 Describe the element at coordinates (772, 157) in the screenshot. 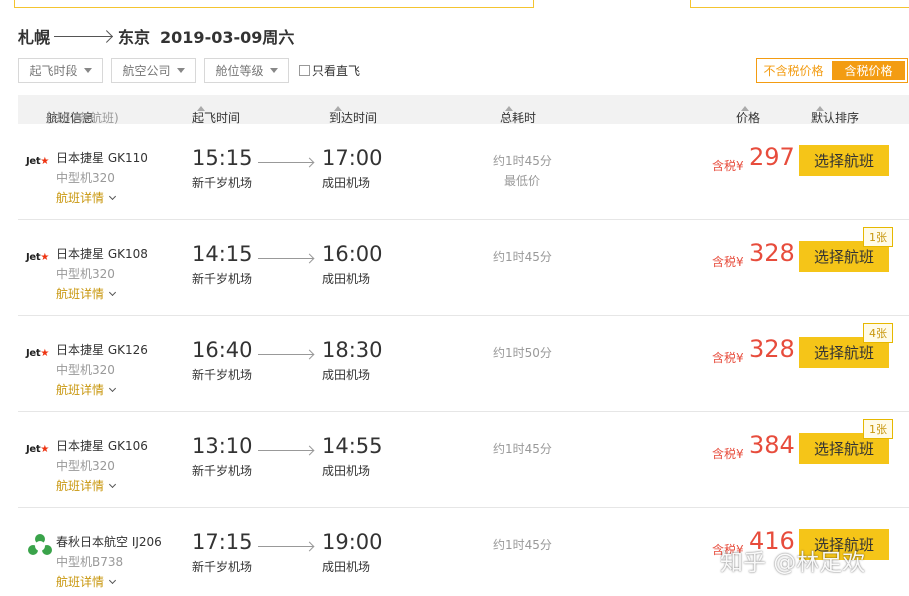

I see `flight-price: 297` at that location.